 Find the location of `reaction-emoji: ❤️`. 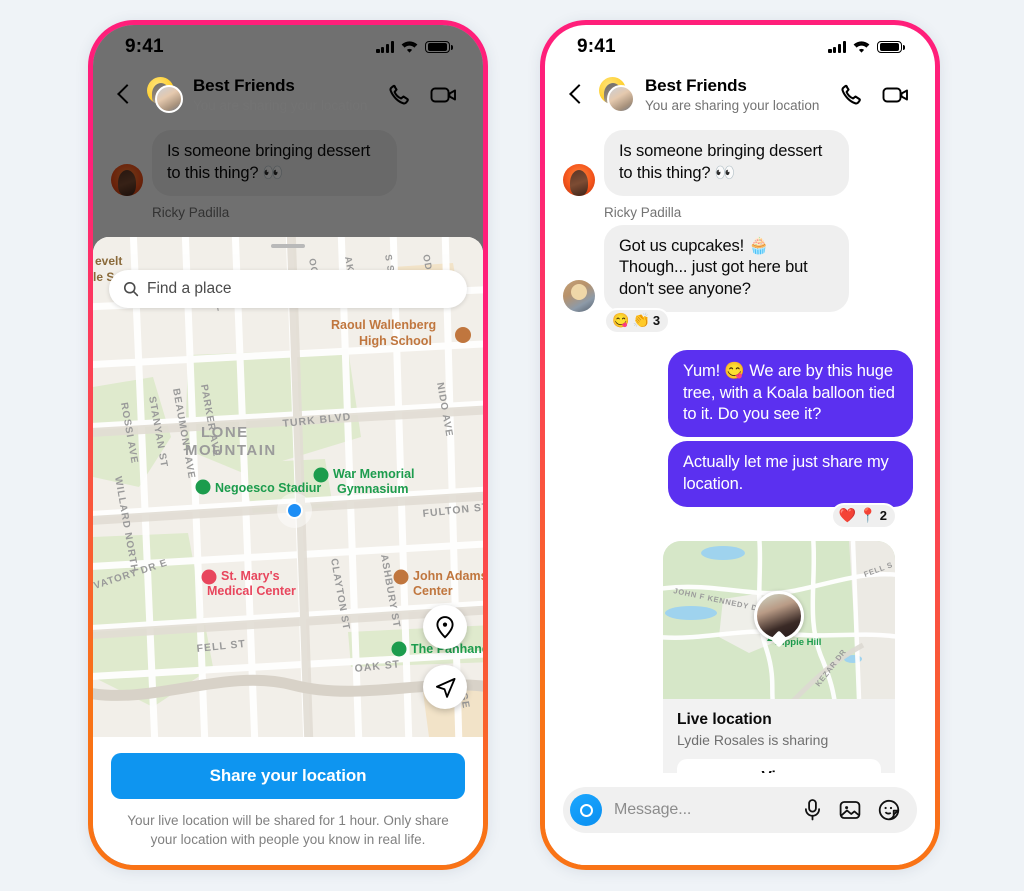

reaction-emoji: ❤️ is located at coordinates (847, 515).